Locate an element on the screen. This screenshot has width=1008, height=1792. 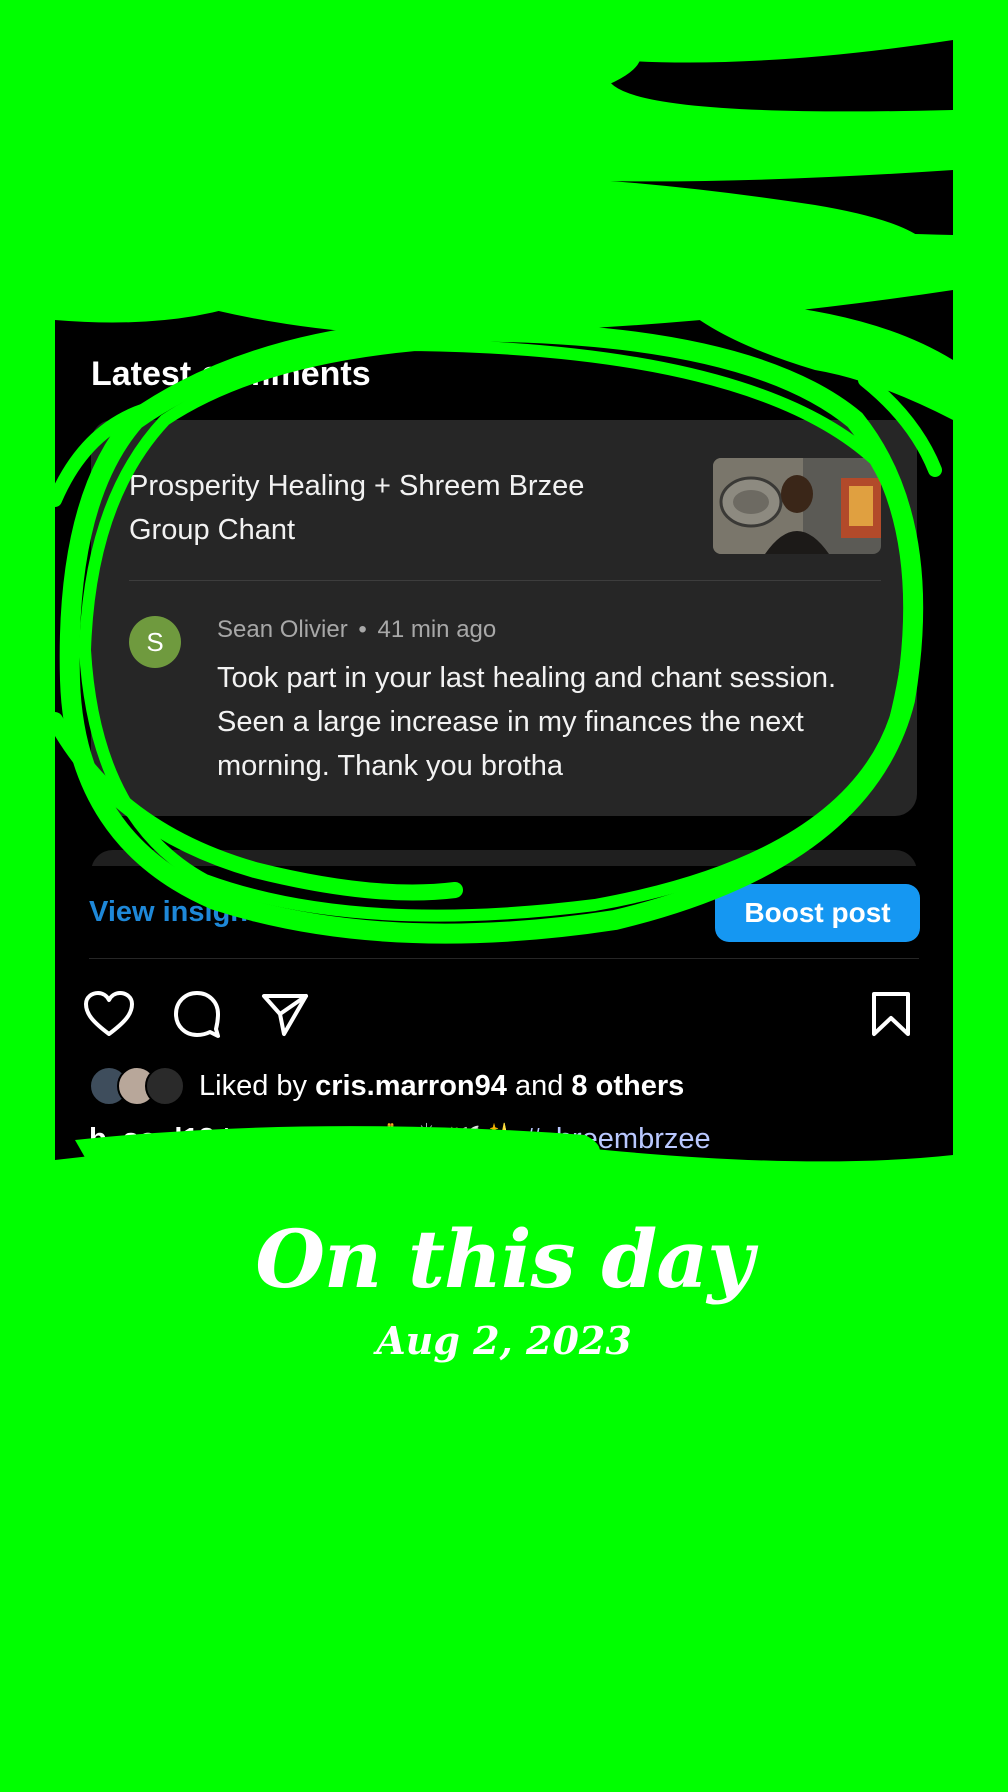
on-this-day-title: On this day is located at coordinates (504, 1259).